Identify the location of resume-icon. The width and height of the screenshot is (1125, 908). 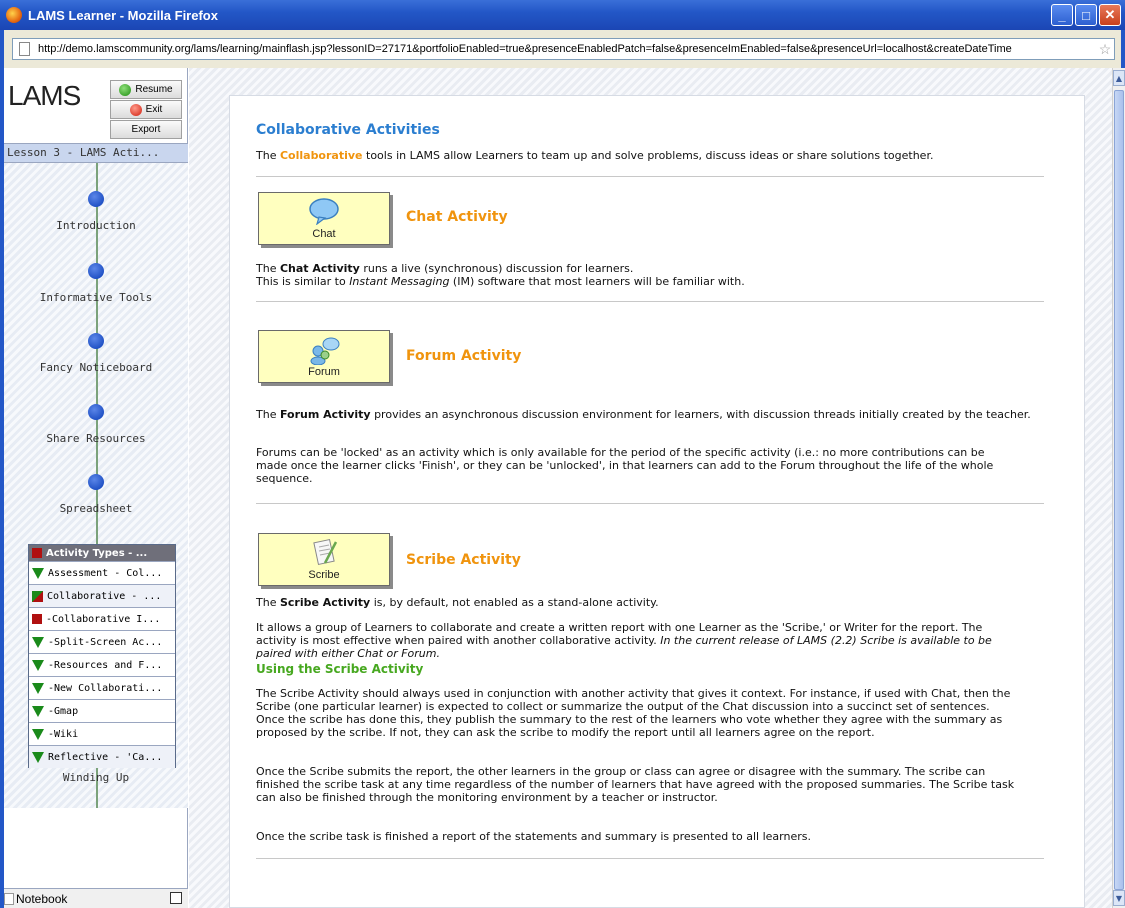
(125, 89).